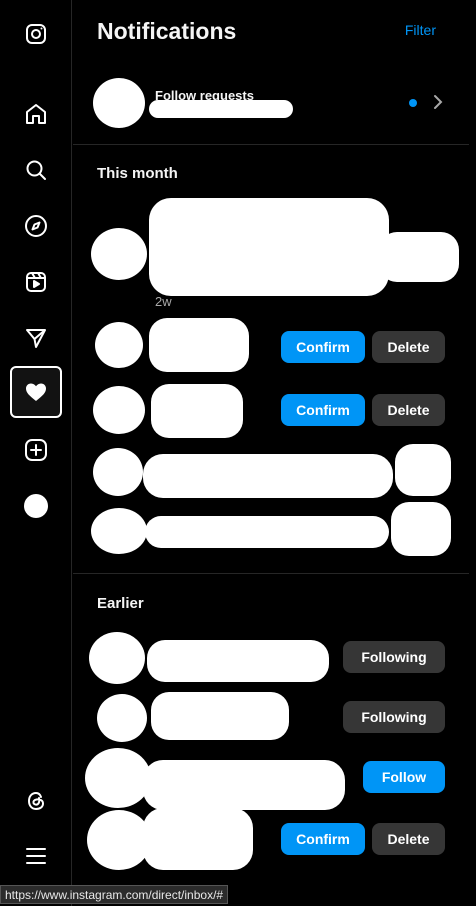 The image size is (476, 906). I want to click on follow-requests-row: Follow requests, so click(271, 108).